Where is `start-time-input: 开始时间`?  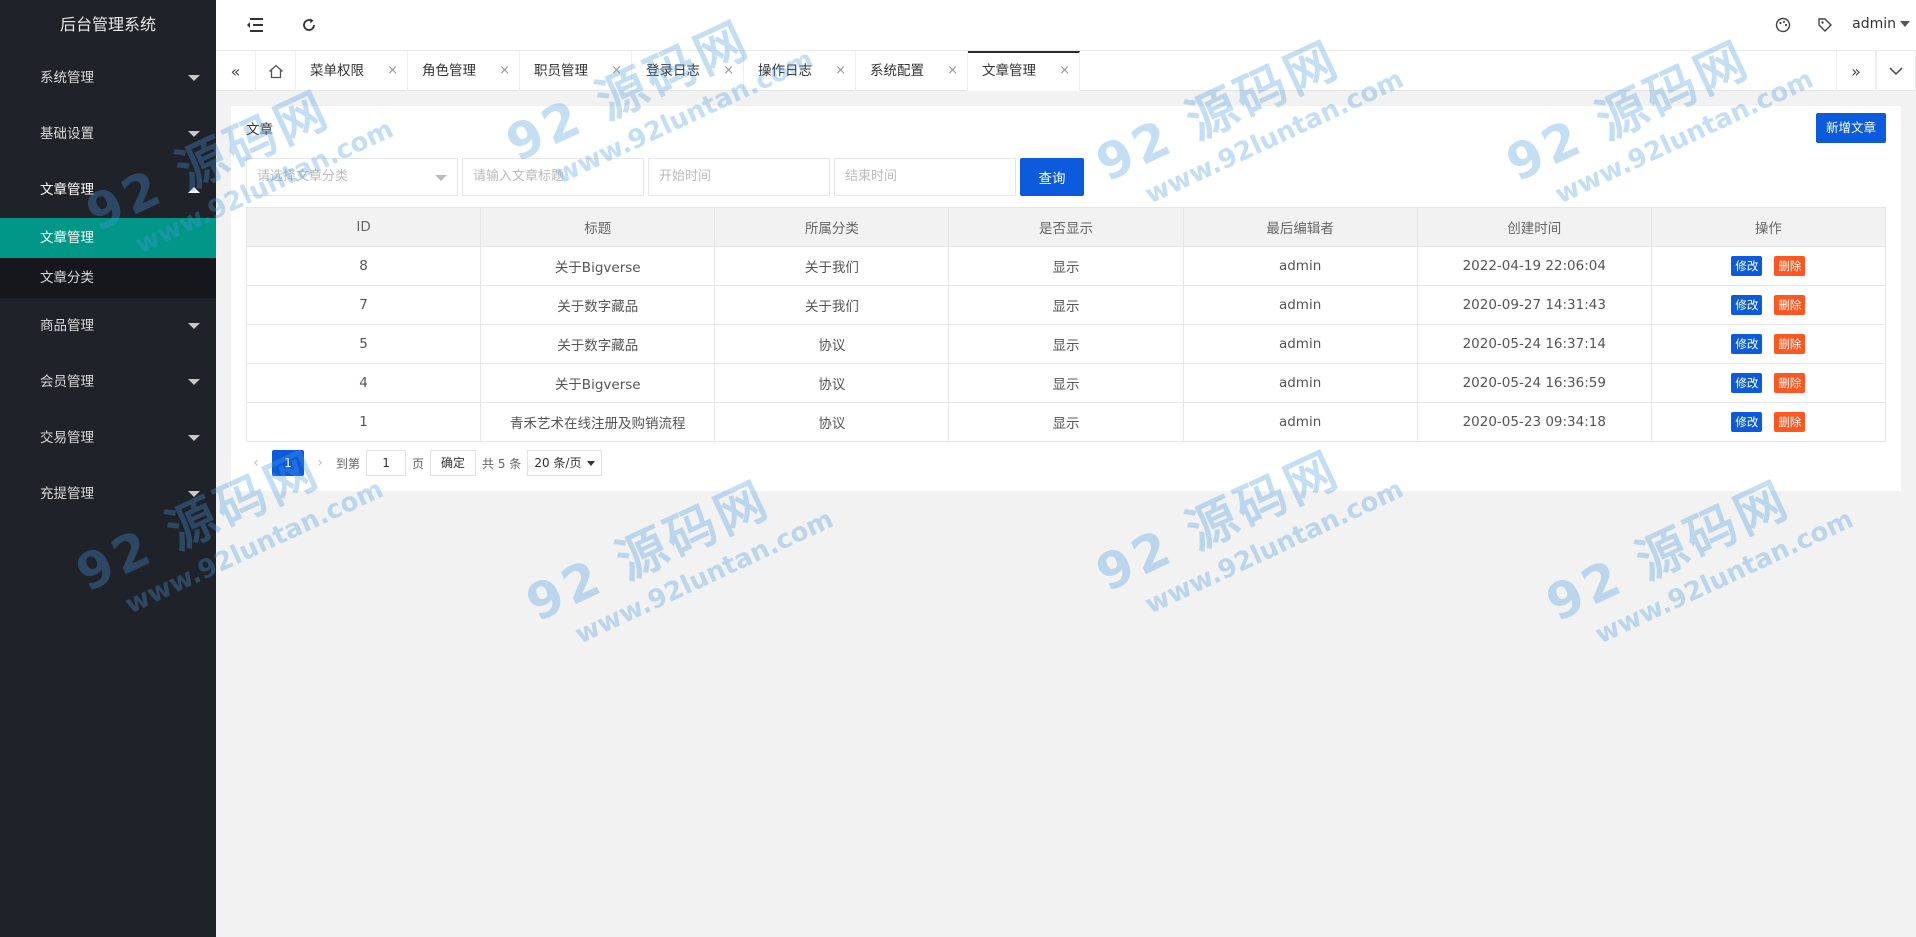 start-time-input: 开始时间 is located at coordinates (739, 177).